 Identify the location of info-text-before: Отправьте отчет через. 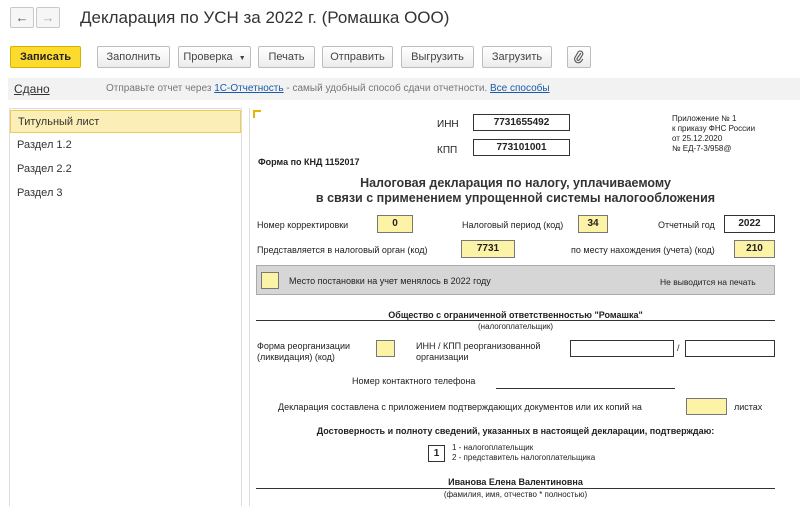
(160, 88).